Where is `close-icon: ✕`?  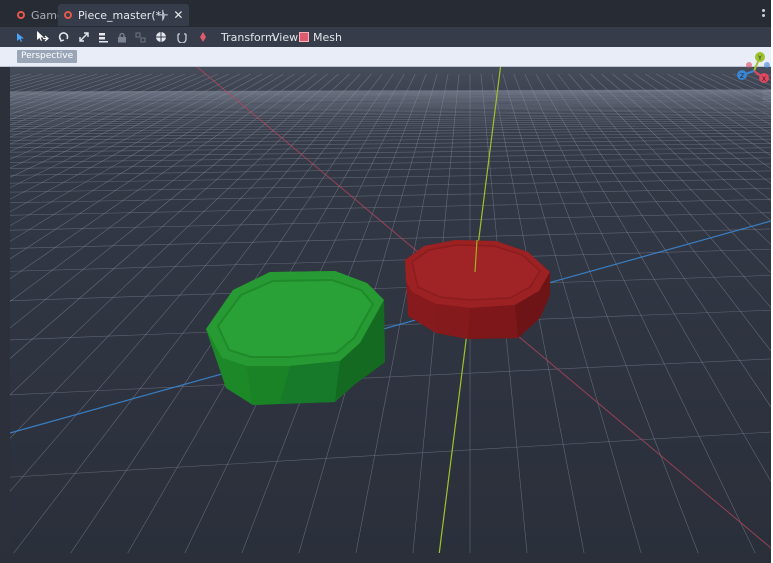 close-icon: ✕ is located at coordinates (178, 15).